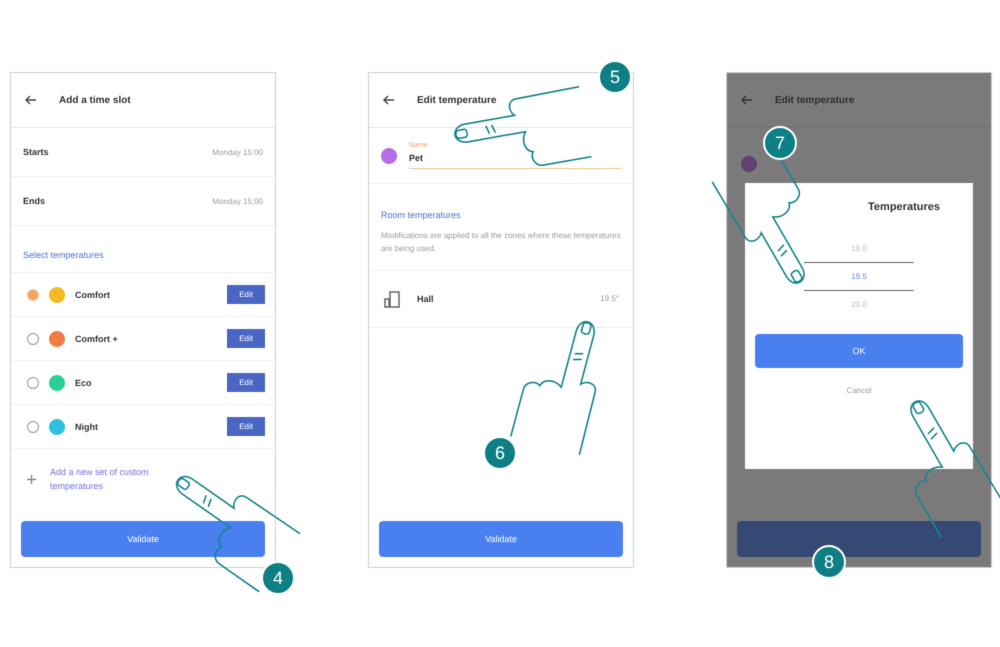 This screenshot has height=647, width=1000. What do you see at coordinates (93, 295) in the screenshot?
I see `temperature-name: Comfort` at bounding box center [93, 295].